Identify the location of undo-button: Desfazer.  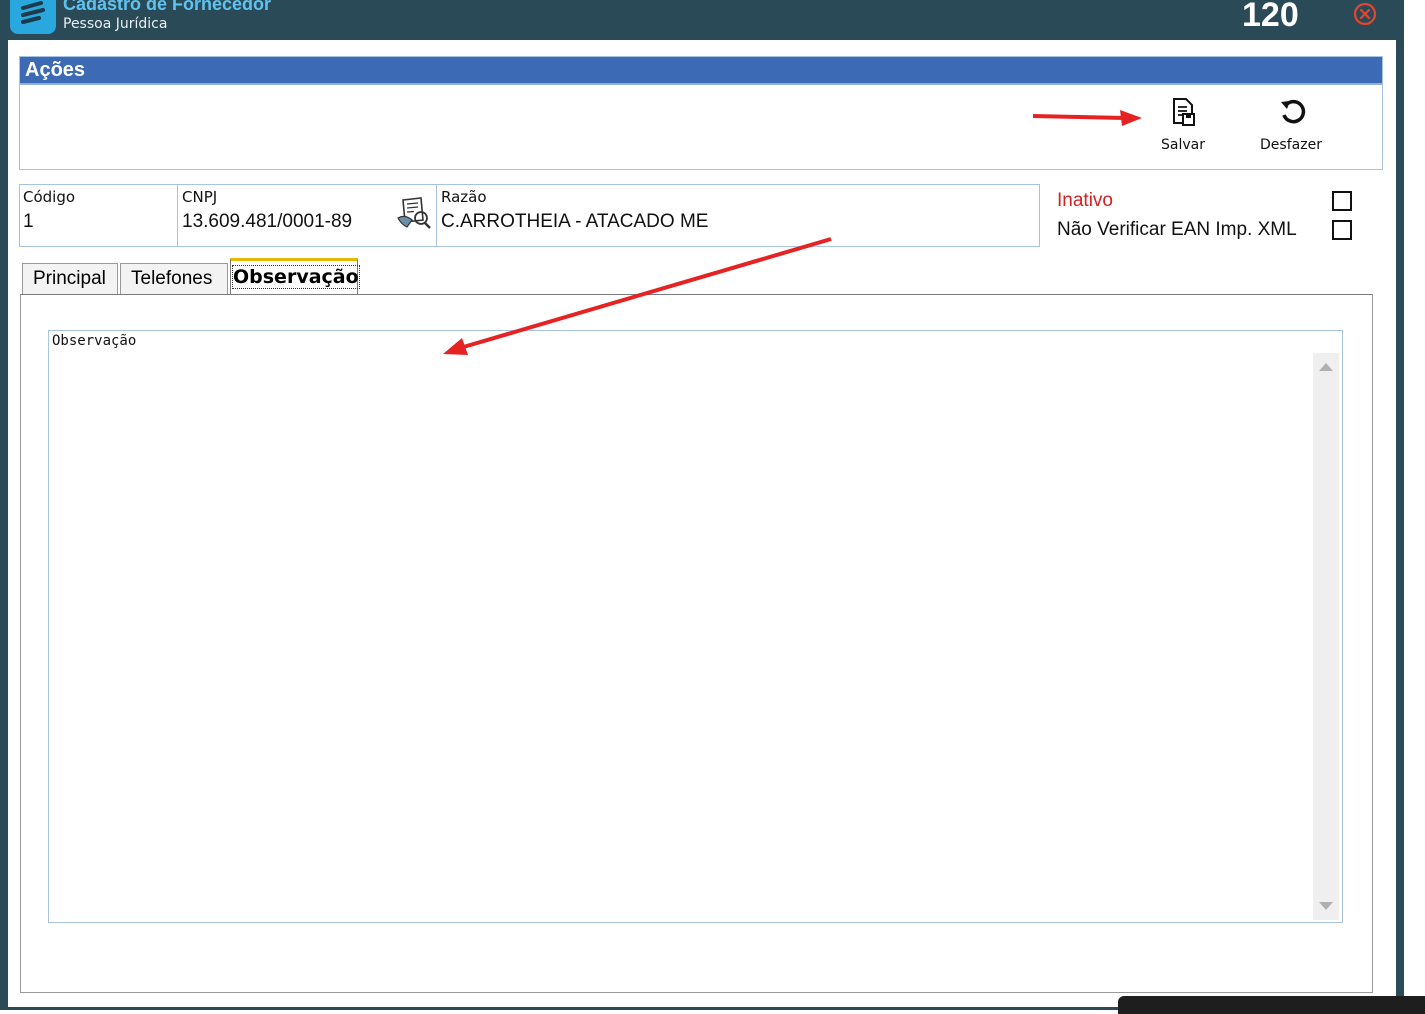
(1291, 127).